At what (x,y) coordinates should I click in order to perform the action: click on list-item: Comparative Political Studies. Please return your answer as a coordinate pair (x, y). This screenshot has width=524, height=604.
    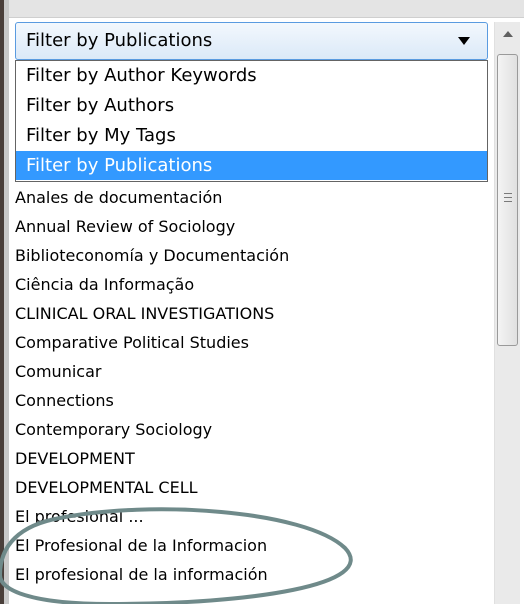
    Looking at the image, I should click on (250, 342).